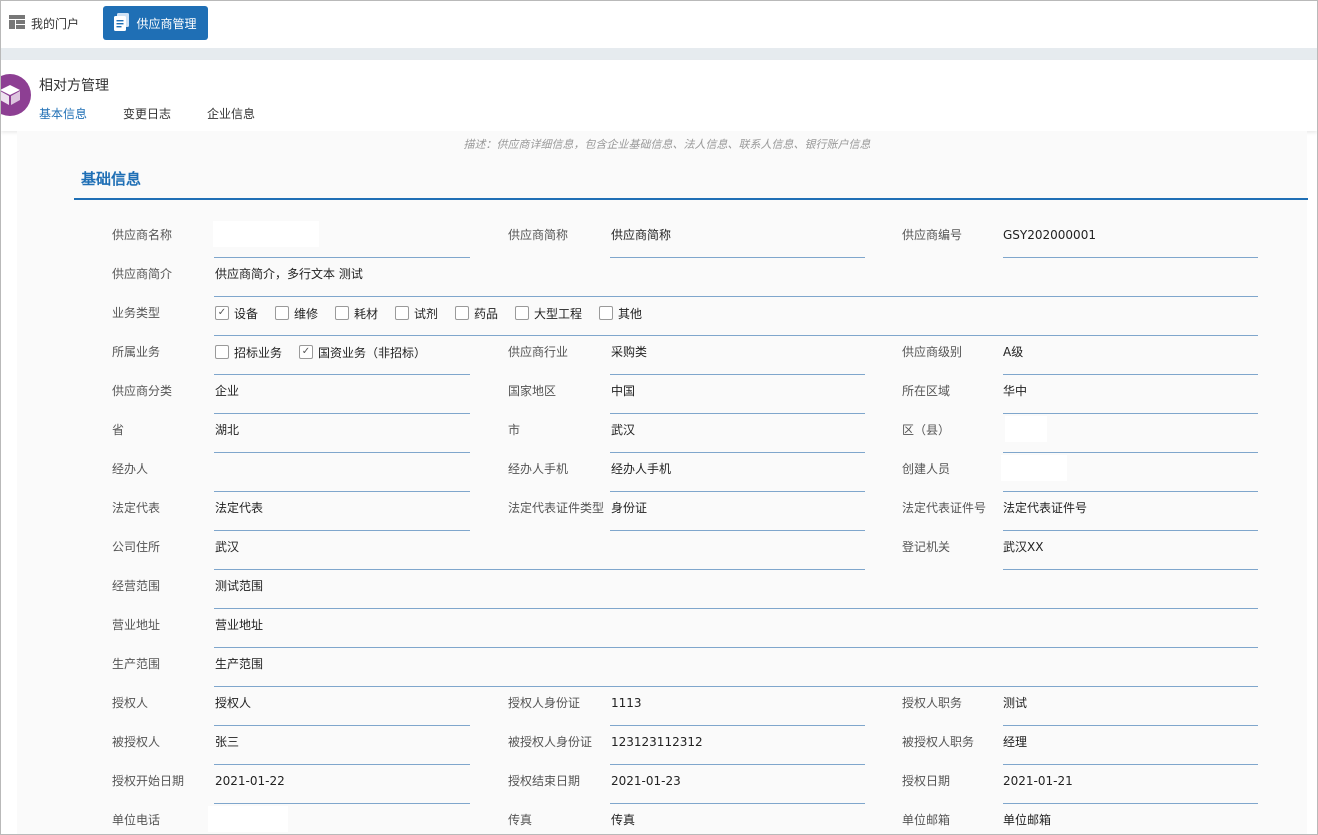 This screenshot has height=835, width=1318. I want to click on phone-label: 单位电话, so click(136, 820).